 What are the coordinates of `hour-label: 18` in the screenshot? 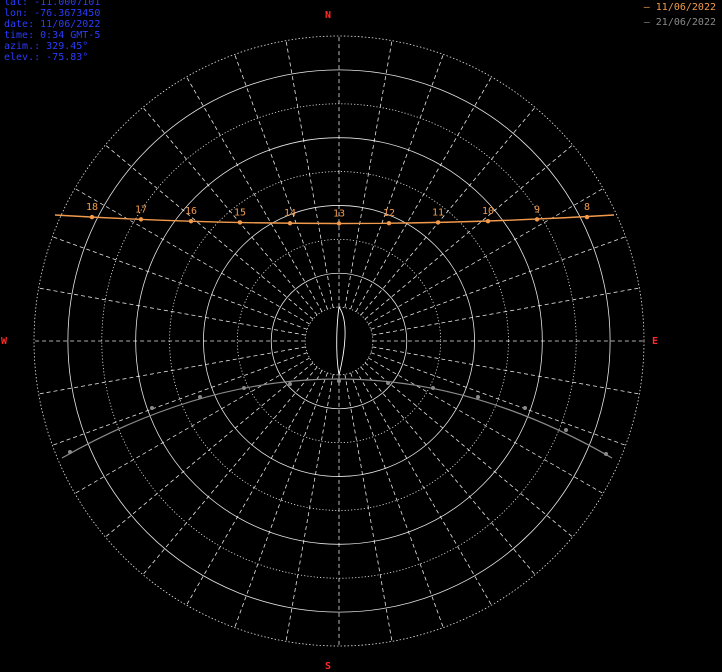 It's located at (92, 207).